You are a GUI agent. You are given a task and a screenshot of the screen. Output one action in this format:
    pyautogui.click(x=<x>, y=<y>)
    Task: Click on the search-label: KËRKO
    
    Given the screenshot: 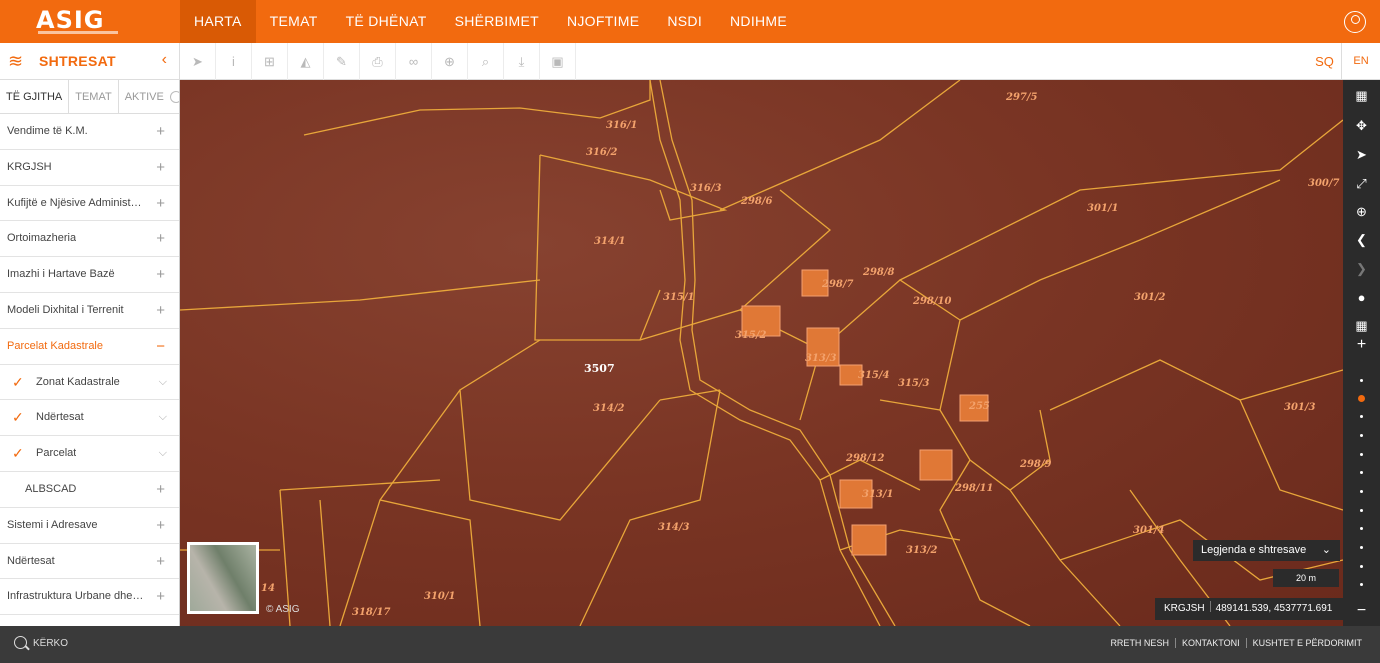 What is the action you would take?
    pyautogui.click(x=50, y=643)
    